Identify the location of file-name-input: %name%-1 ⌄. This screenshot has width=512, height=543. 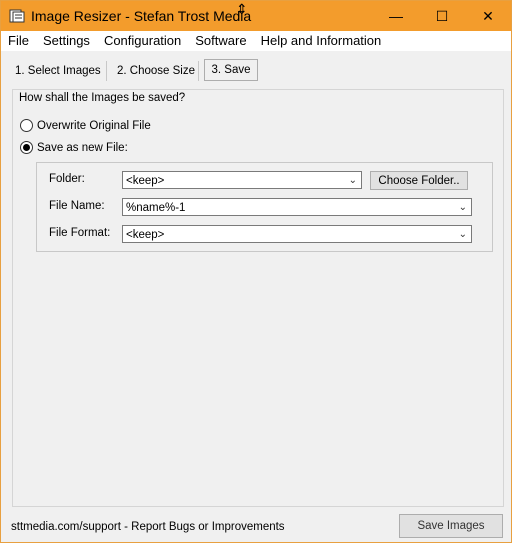
(297, 207).